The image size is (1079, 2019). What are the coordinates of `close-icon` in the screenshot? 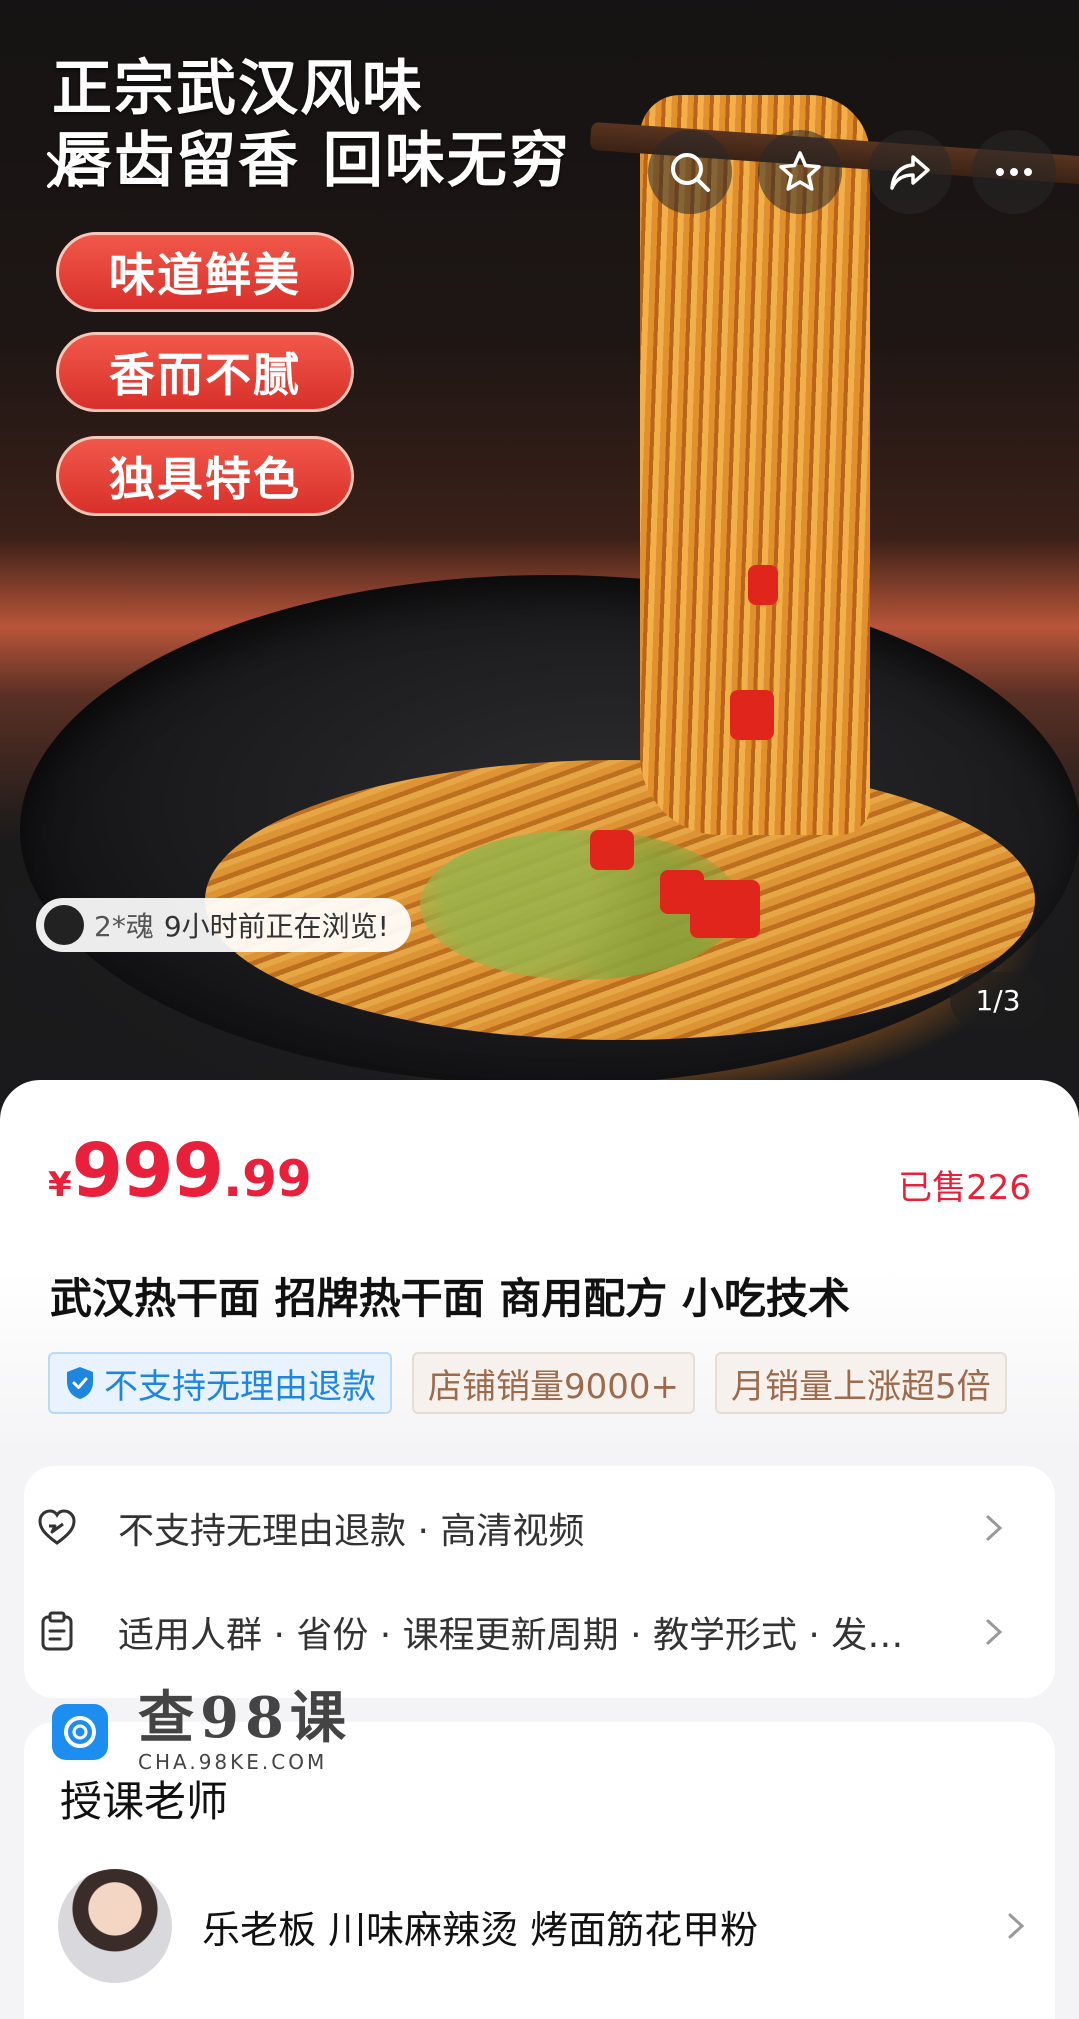 It's located at (65, 170).